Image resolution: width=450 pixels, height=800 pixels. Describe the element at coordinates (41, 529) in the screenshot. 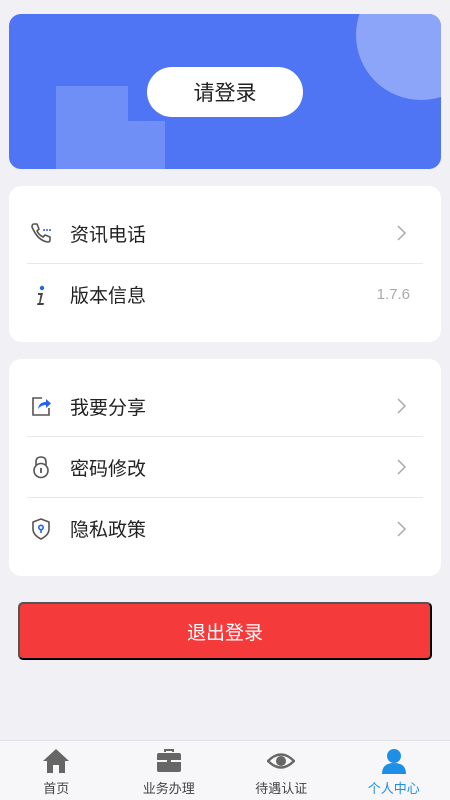

I see `shield-icon` at that location.